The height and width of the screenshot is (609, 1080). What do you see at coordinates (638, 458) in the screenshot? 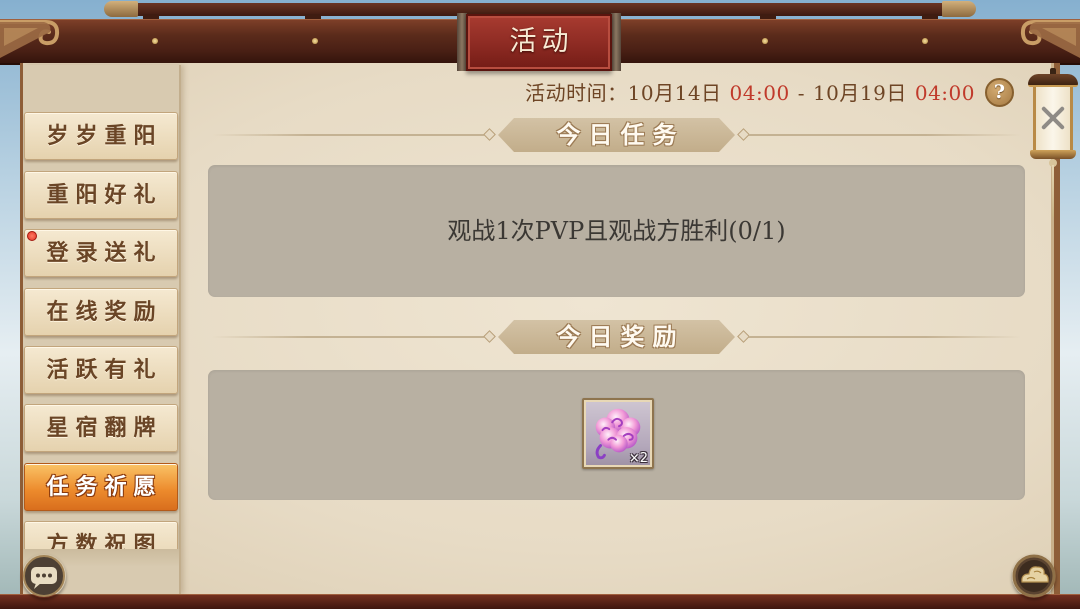
I see `reward-quantity: ×2` at bounding box center [638, 458].